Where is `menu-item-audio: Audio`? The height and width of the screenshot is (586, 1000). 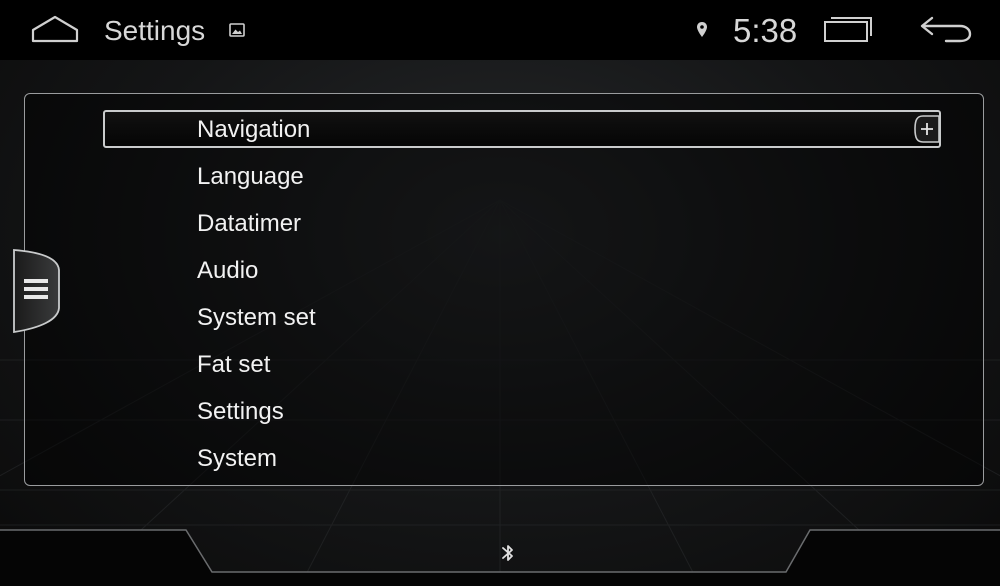 menu-item-audio: Audio is located at coordinates (522, 274).